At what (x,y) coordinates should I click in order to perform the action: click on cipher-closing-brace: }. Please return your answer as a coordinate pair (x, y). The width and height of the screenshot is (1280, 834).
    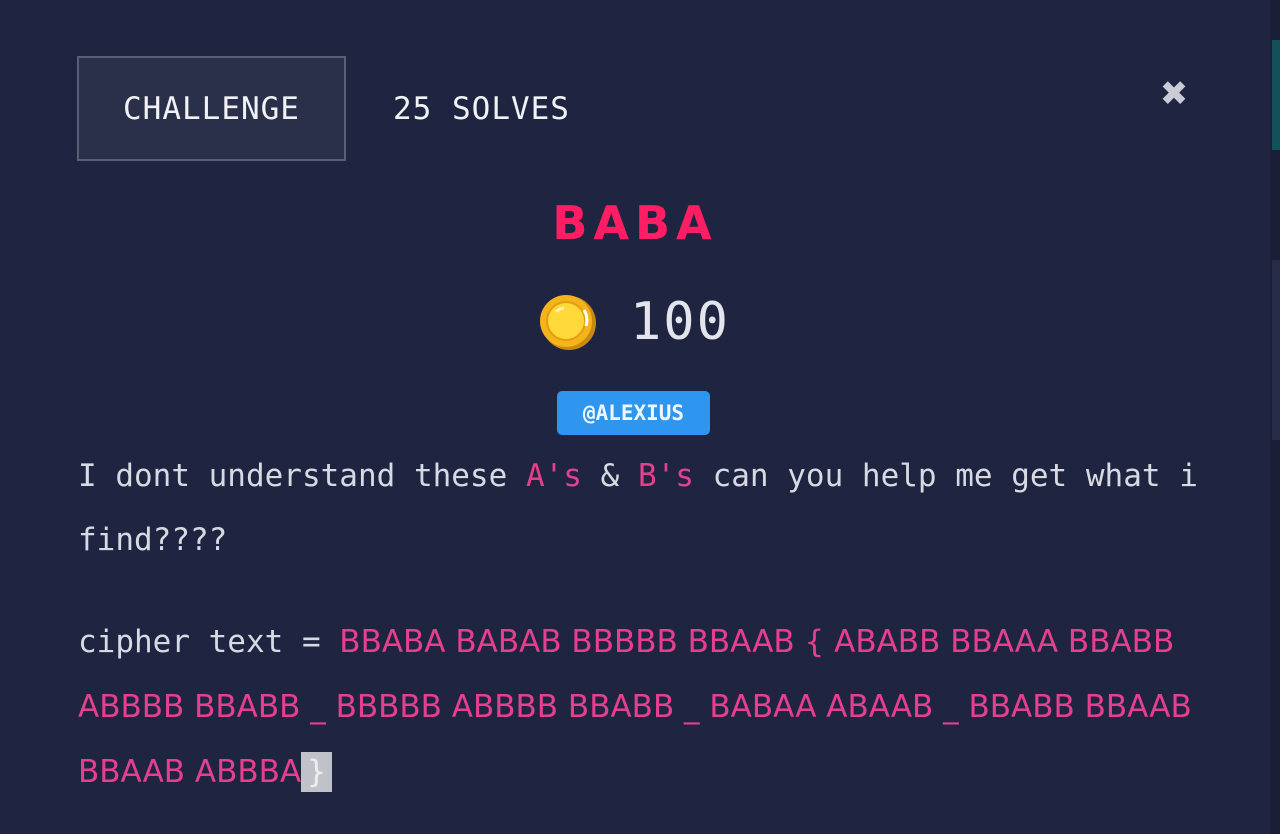
    Looking at the image, I should click on (316, 772).